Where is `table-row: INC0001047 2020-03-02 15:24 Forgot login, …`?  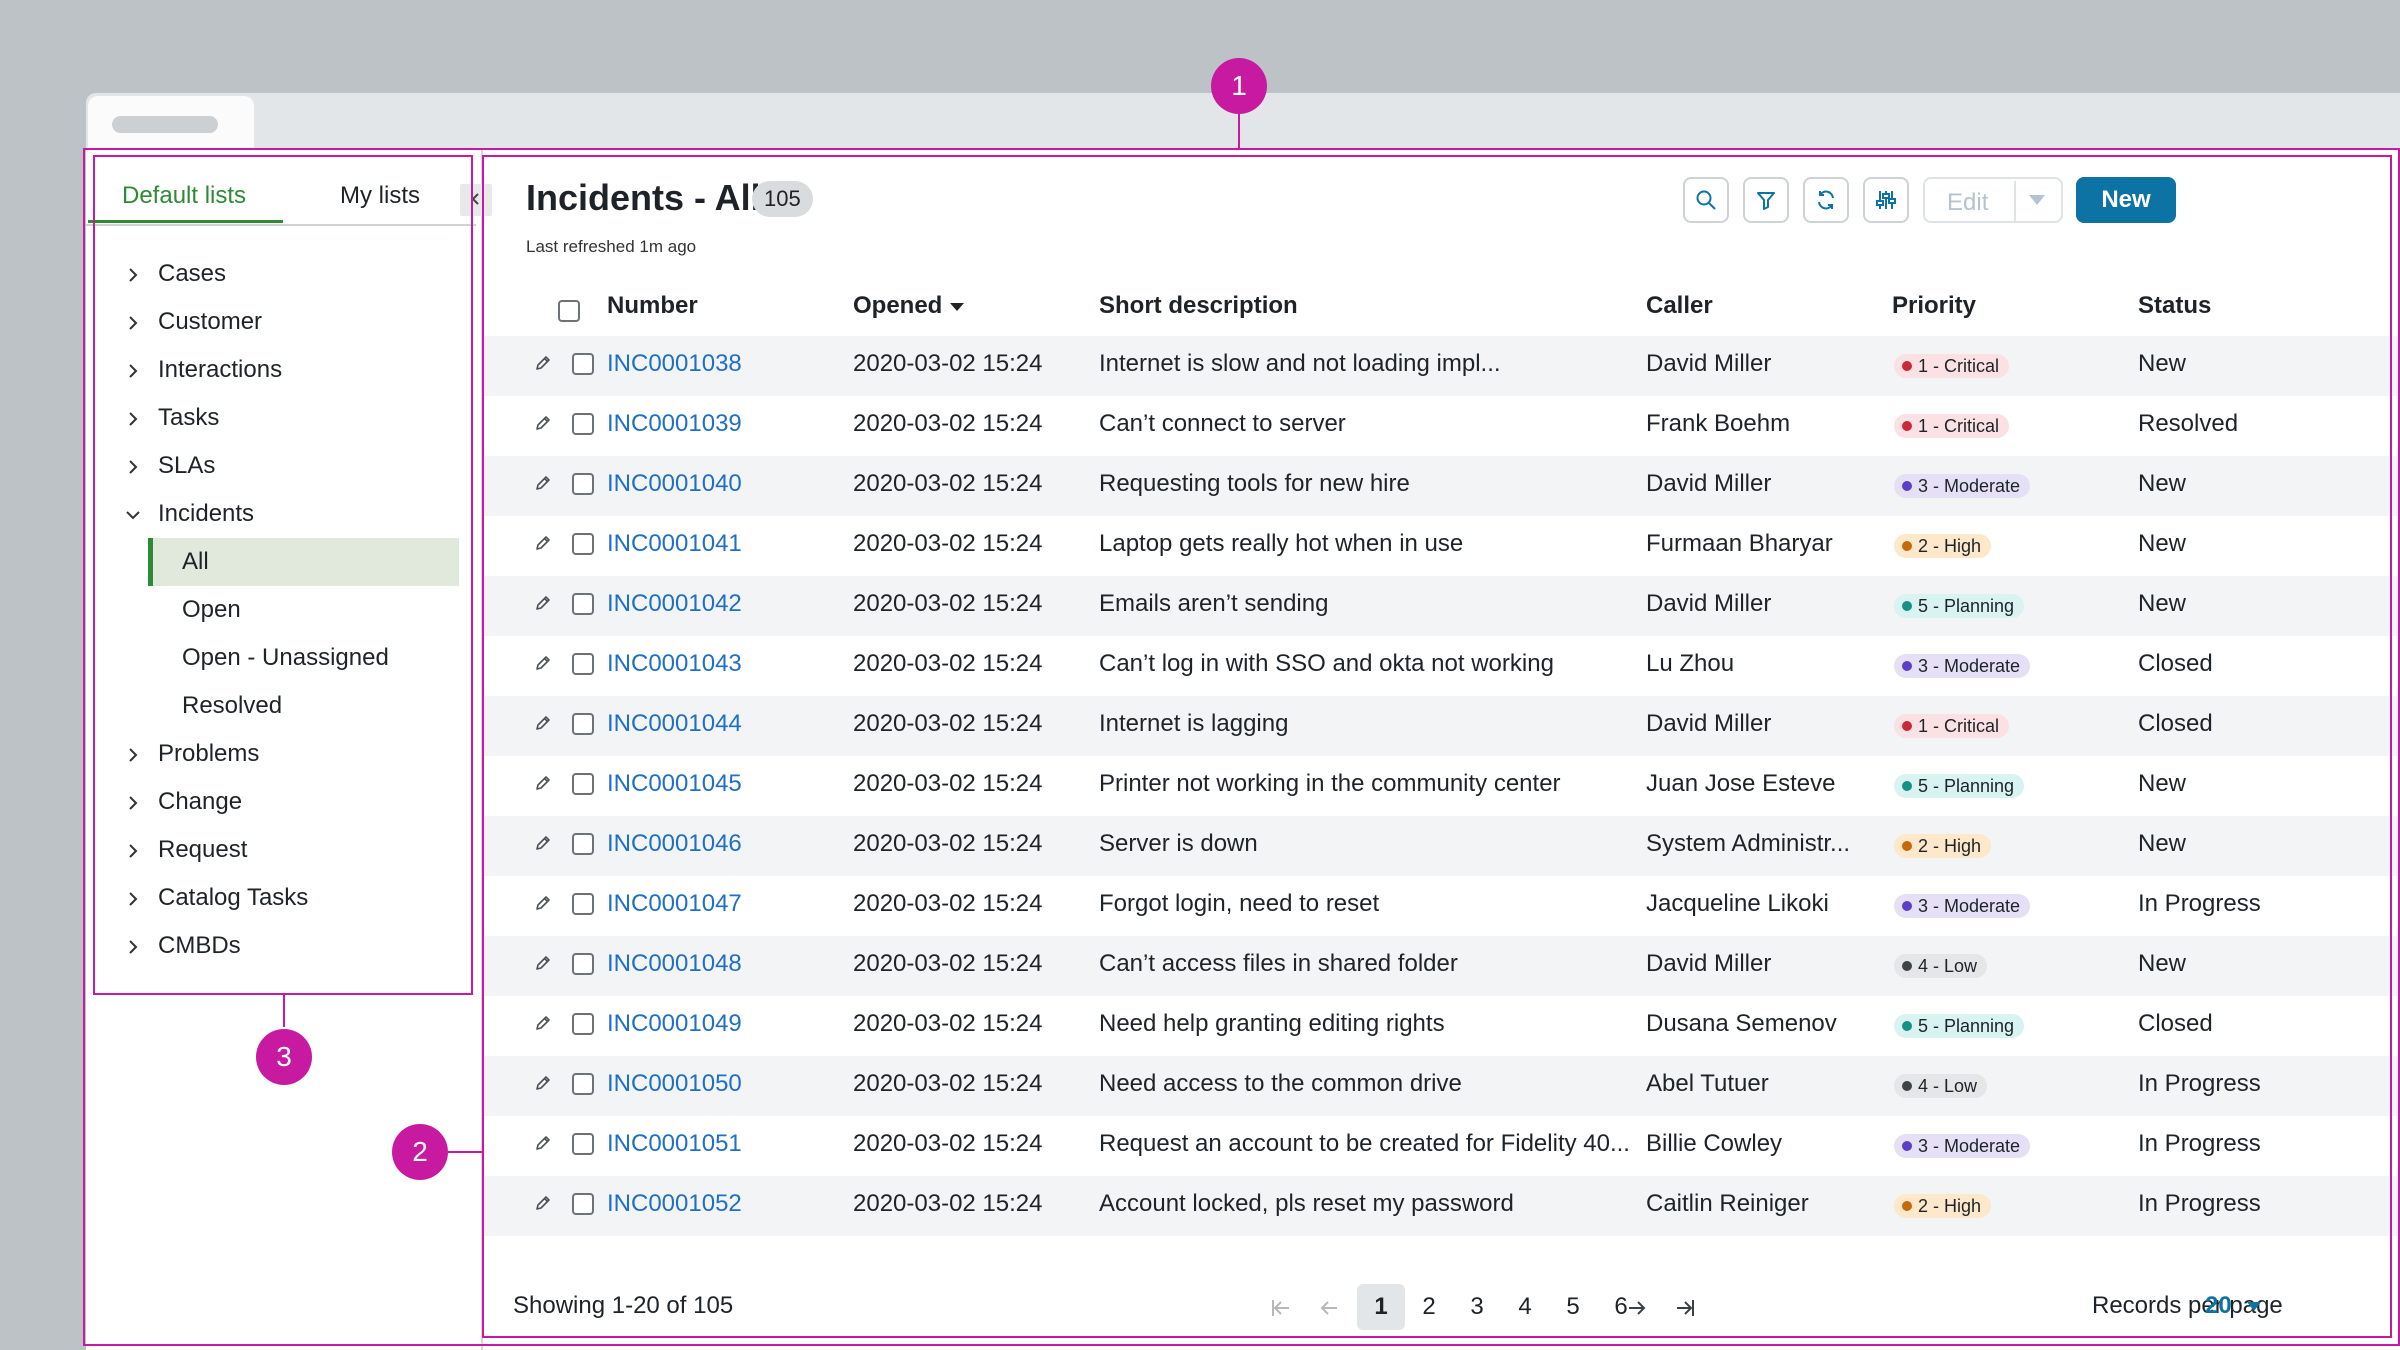
table-row: INC0001047 2020-03-02 15:24 Forgot login, … is located at coordinates (1441, 906).